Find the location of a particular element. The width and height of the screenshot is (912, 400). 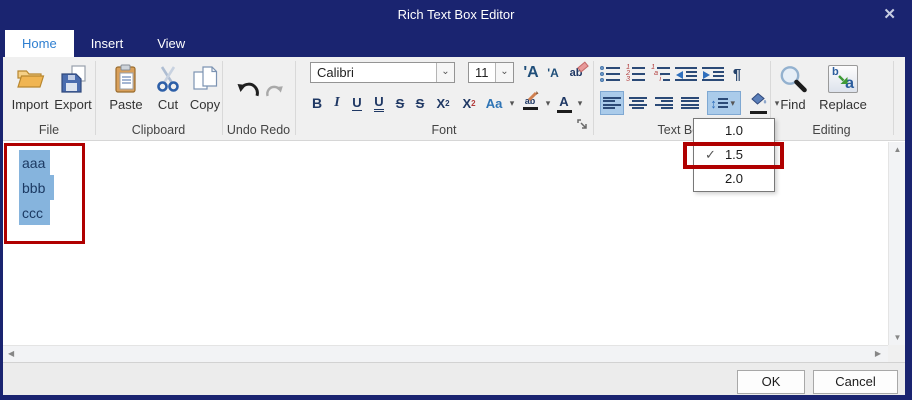

export-button: Export is located at coordinates (73, 88).